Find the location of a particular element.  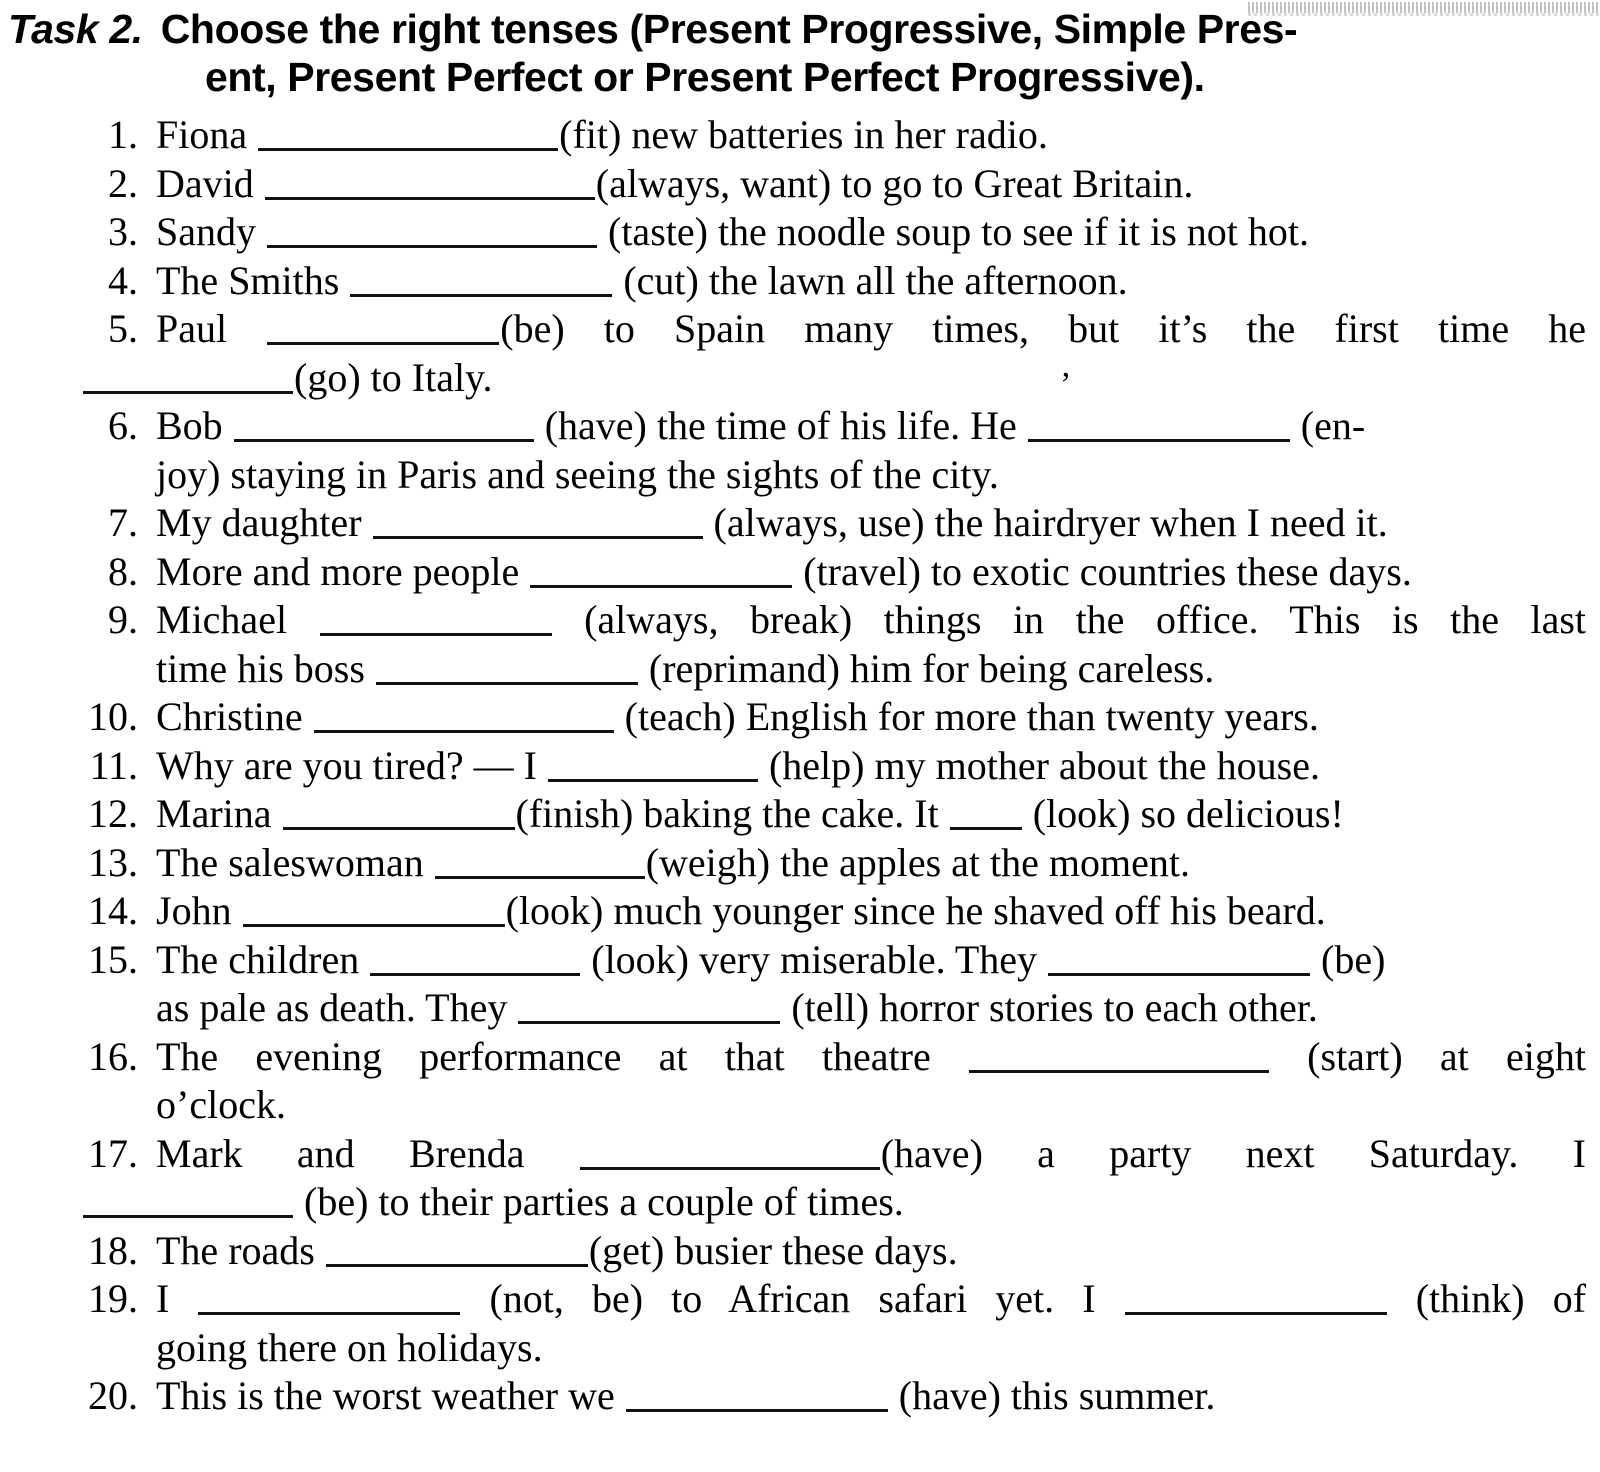

task-label: Task 2. is located at coordinates (75, 29).